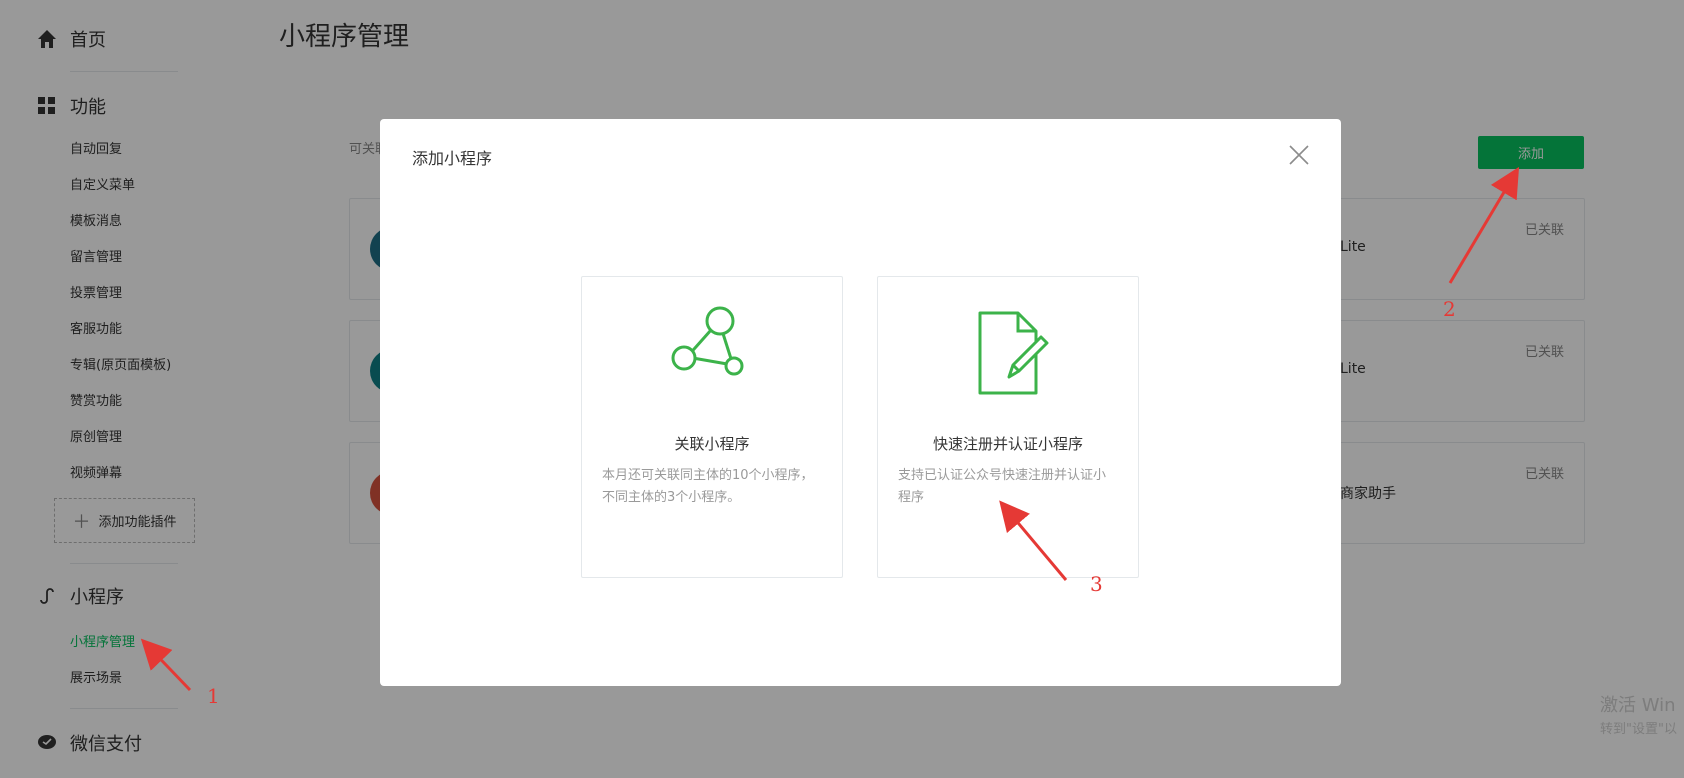 This screenshot has height=778, width=1684. Describe the element at coordinates (1096, 584) in the screenshot. I see `annotation-number-3: 3` at that location.